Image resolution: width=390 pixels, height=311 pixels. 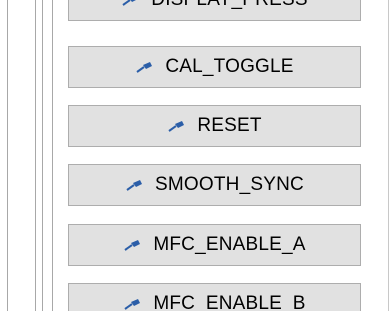 I want to click on mfc-enable-a-button: MFC_ENABLE_A, so click(x=214, y=245).